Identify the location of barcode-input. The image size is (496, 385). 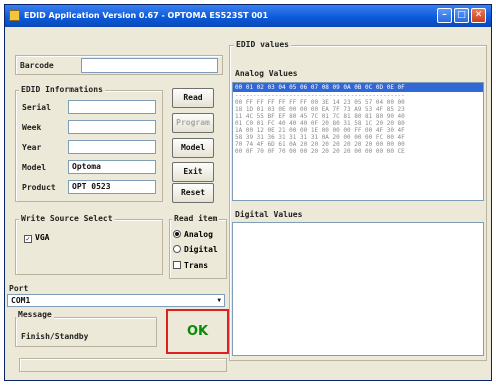
(149, 65).